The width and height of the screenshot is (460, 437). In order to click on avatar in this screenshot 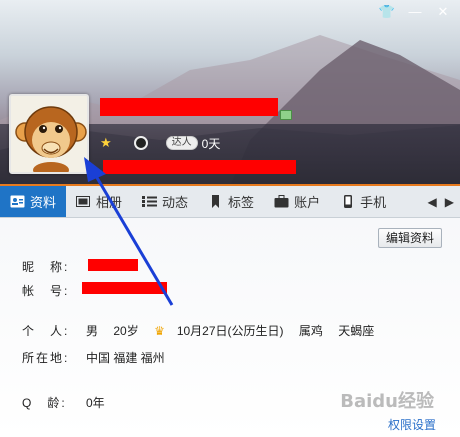, I will do `click(49, 134)`.